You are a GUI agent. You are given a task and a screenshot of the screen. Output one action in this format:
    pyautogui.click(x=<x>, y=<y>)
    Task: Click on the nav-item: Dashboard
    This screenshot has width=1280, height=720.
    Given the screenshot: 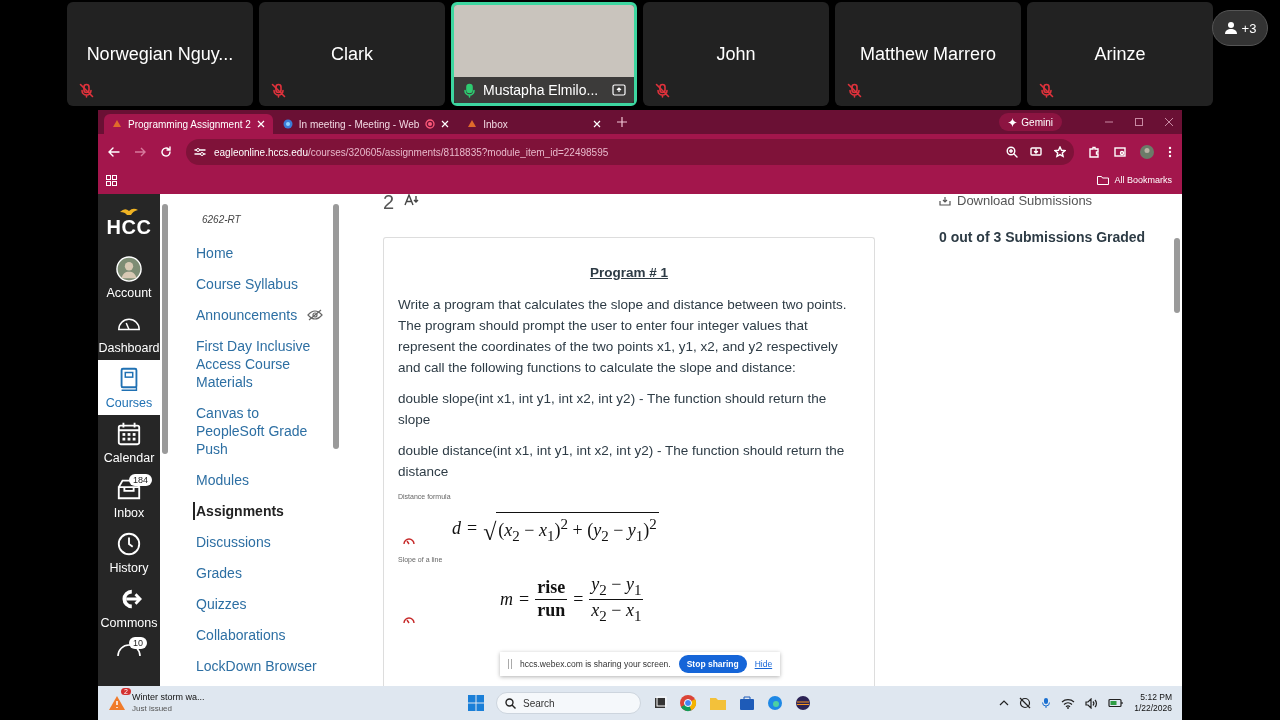 What is the action you would take?
    pyautogui.click(x=129, y=332)
    